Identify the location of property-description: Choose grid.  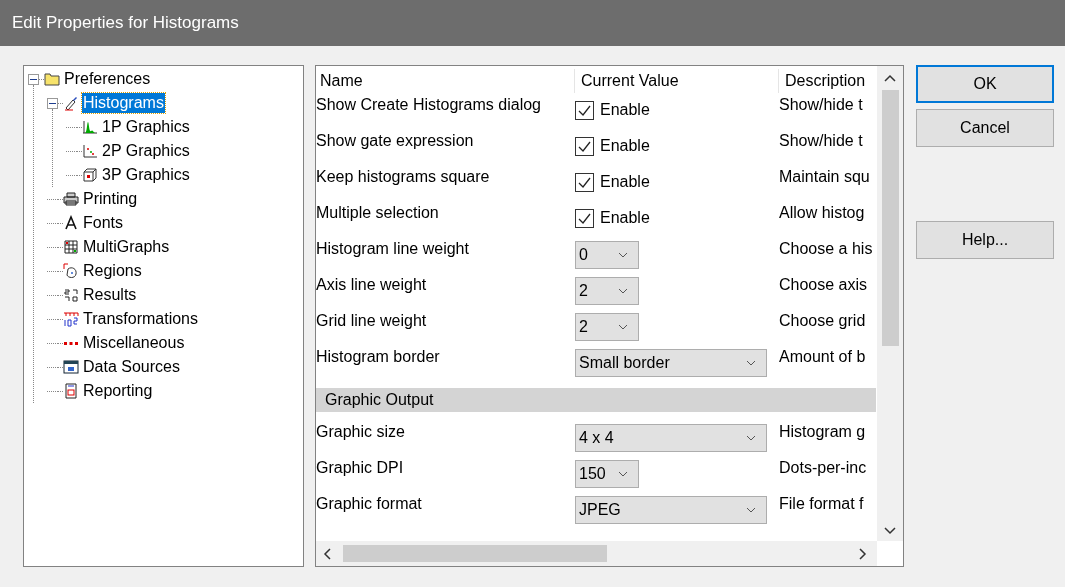
(822, 320).